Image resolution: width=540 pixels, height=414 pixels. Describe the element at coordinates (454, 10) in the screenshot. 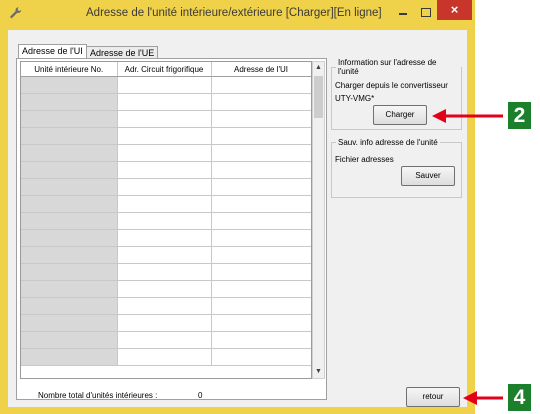

I see `close-icon: ×` at that location.